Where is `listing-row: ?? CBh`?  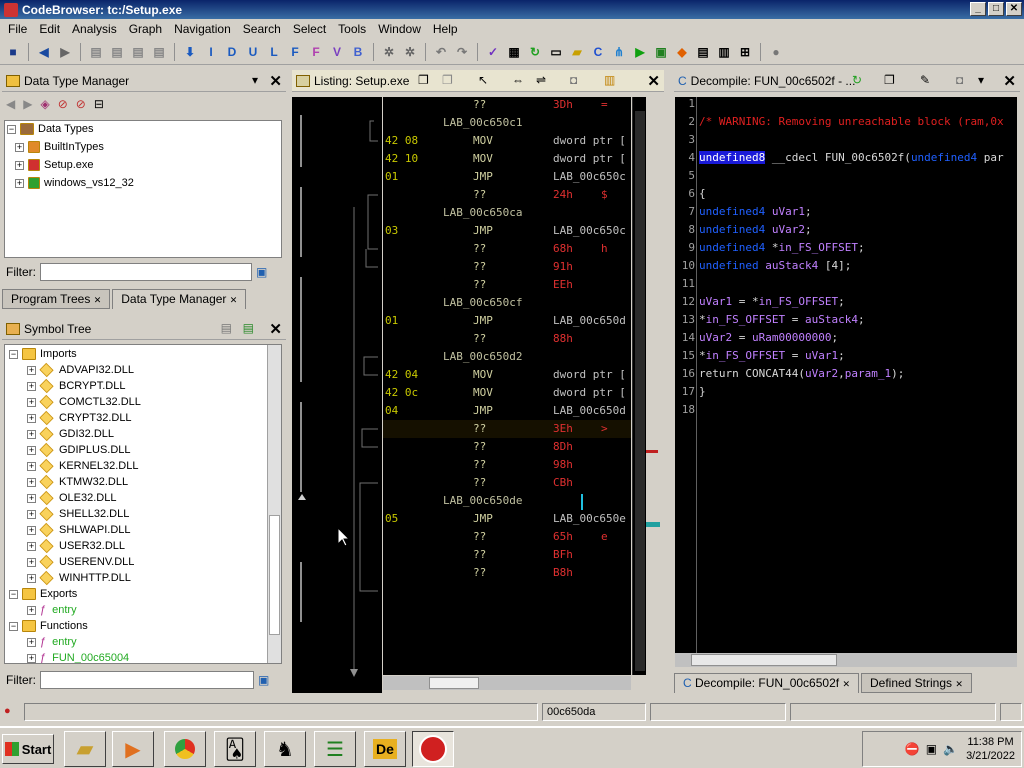
listing-row: ?? CBh is located at coordinates (507, 483).